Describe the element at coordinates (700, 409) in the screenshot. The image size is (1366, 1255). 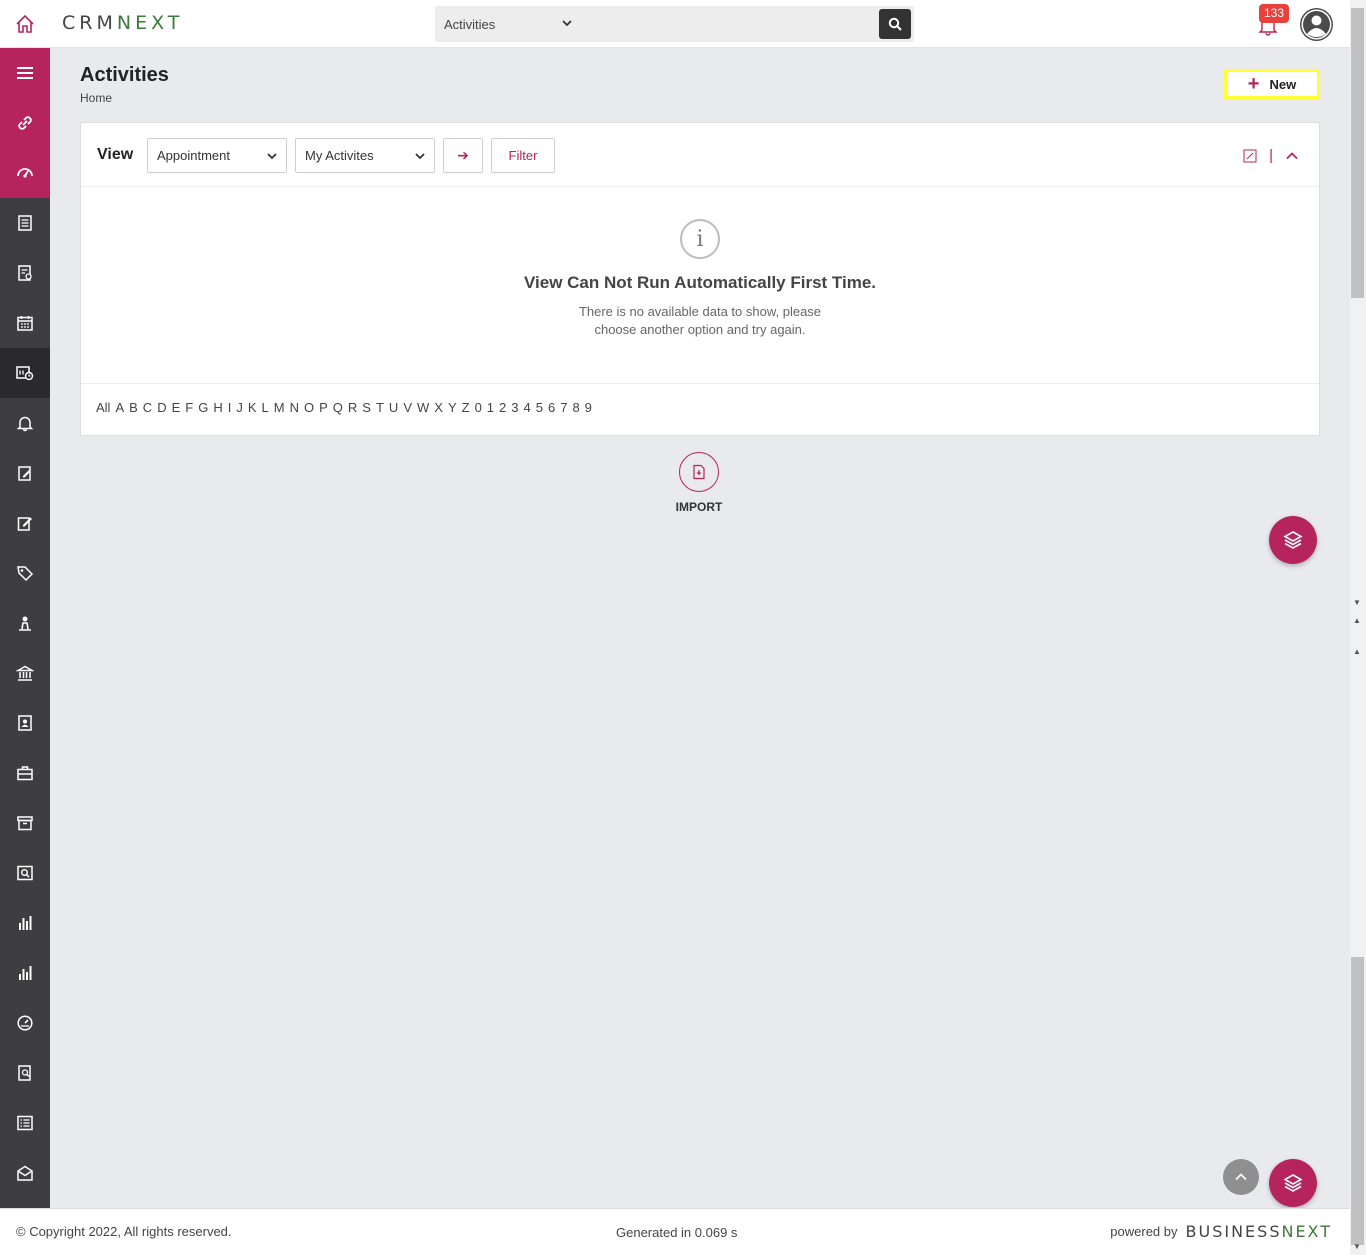
I see `alphabet-filter: All A B C D E F G H I J K L M N O P Q R S T U V W X Y Z 0 1 2 3 4 5 6 7 8 9` at that location.